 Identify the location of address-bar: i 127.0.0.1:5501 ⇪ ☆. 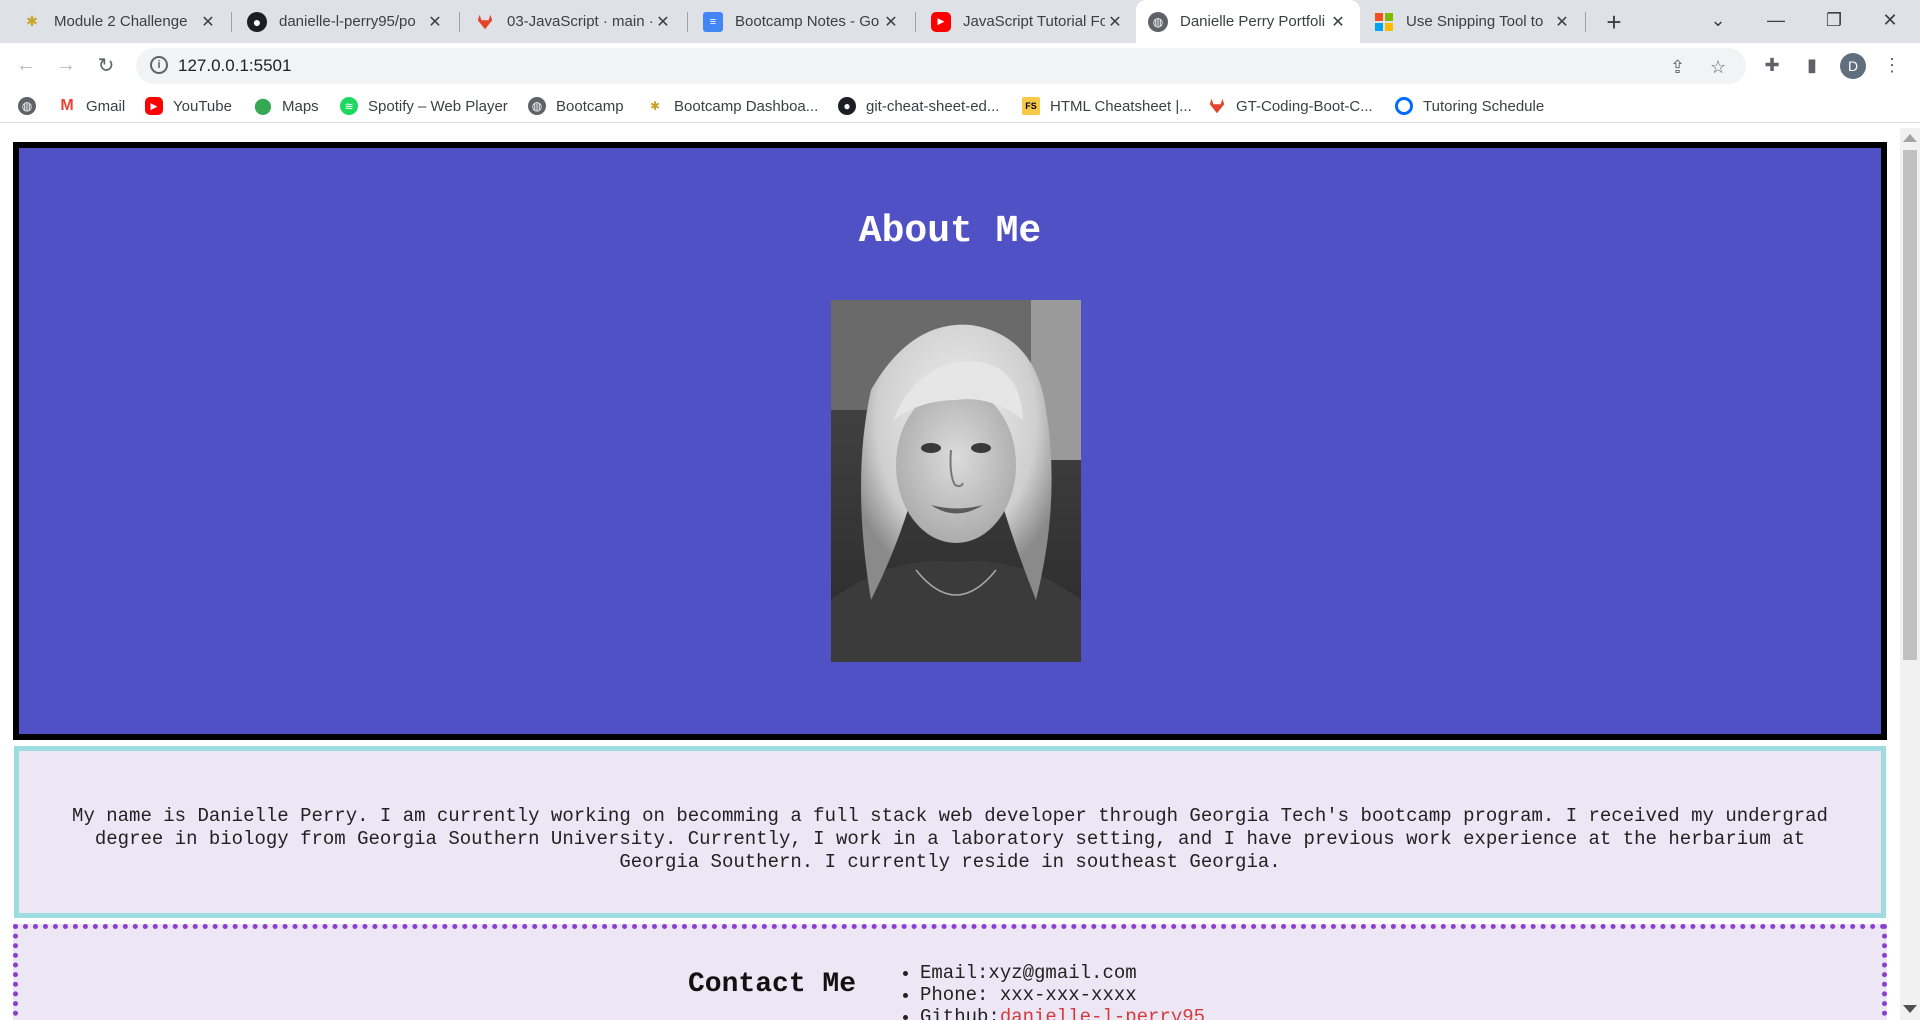
(941, 66).